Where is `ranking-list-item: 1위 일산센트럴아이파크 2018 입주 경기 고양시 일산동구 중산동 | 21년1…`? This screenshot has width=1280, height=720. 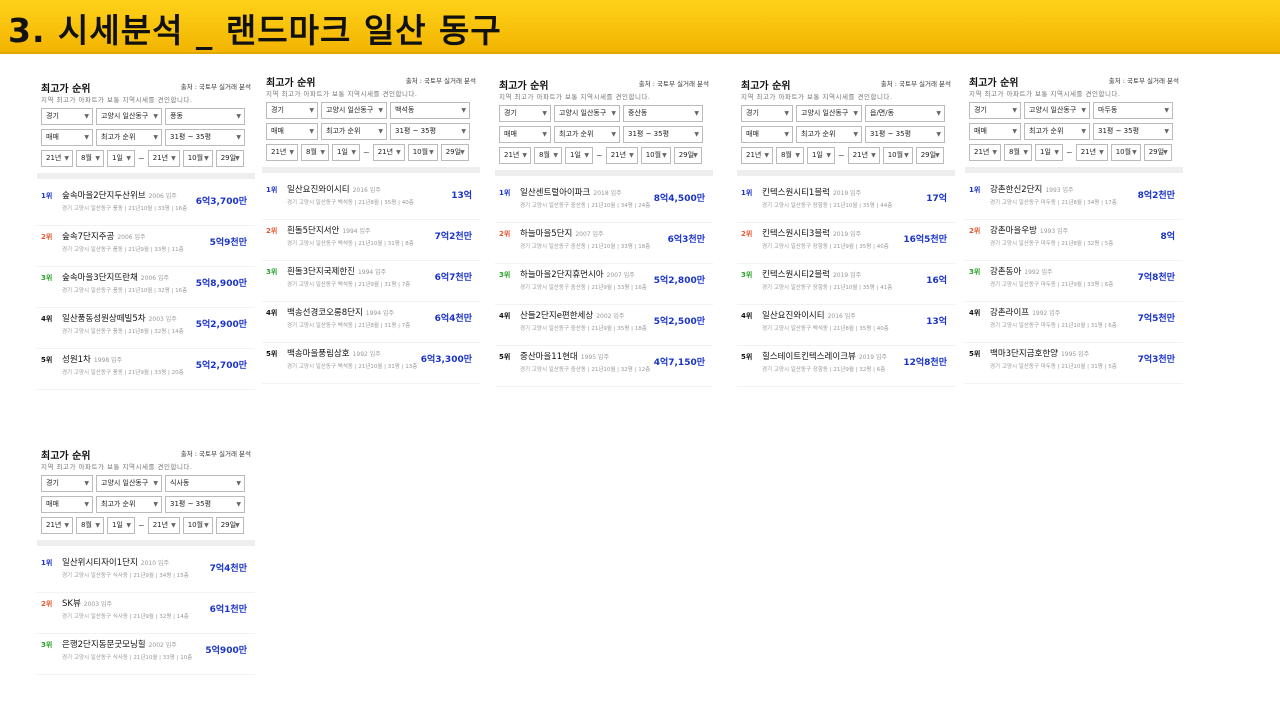
ranking-list-item: 1위 일산센트럴아이파크 2018 입주 경기 고양시 일산동구 중산동 | 21년1… is located at coordinates (604, 202).